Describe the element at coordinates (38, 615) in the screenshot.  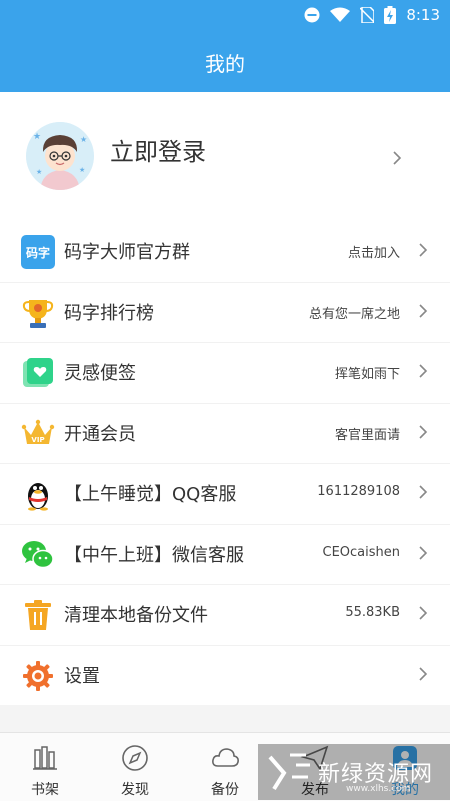
I see `trash-icon` at that location.